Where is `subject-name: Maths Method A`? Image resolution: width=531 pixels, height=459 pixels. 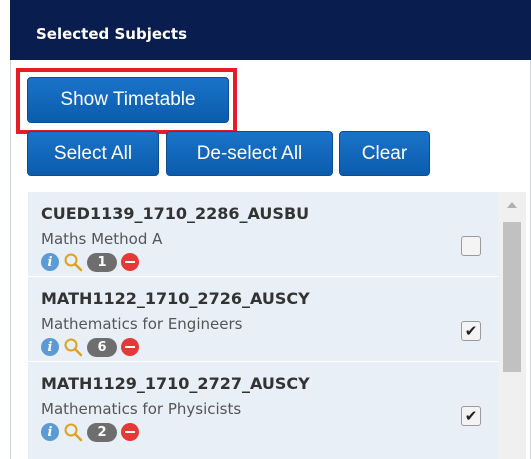
subject-name: Maths Method A is located at coordinates (102, 239).